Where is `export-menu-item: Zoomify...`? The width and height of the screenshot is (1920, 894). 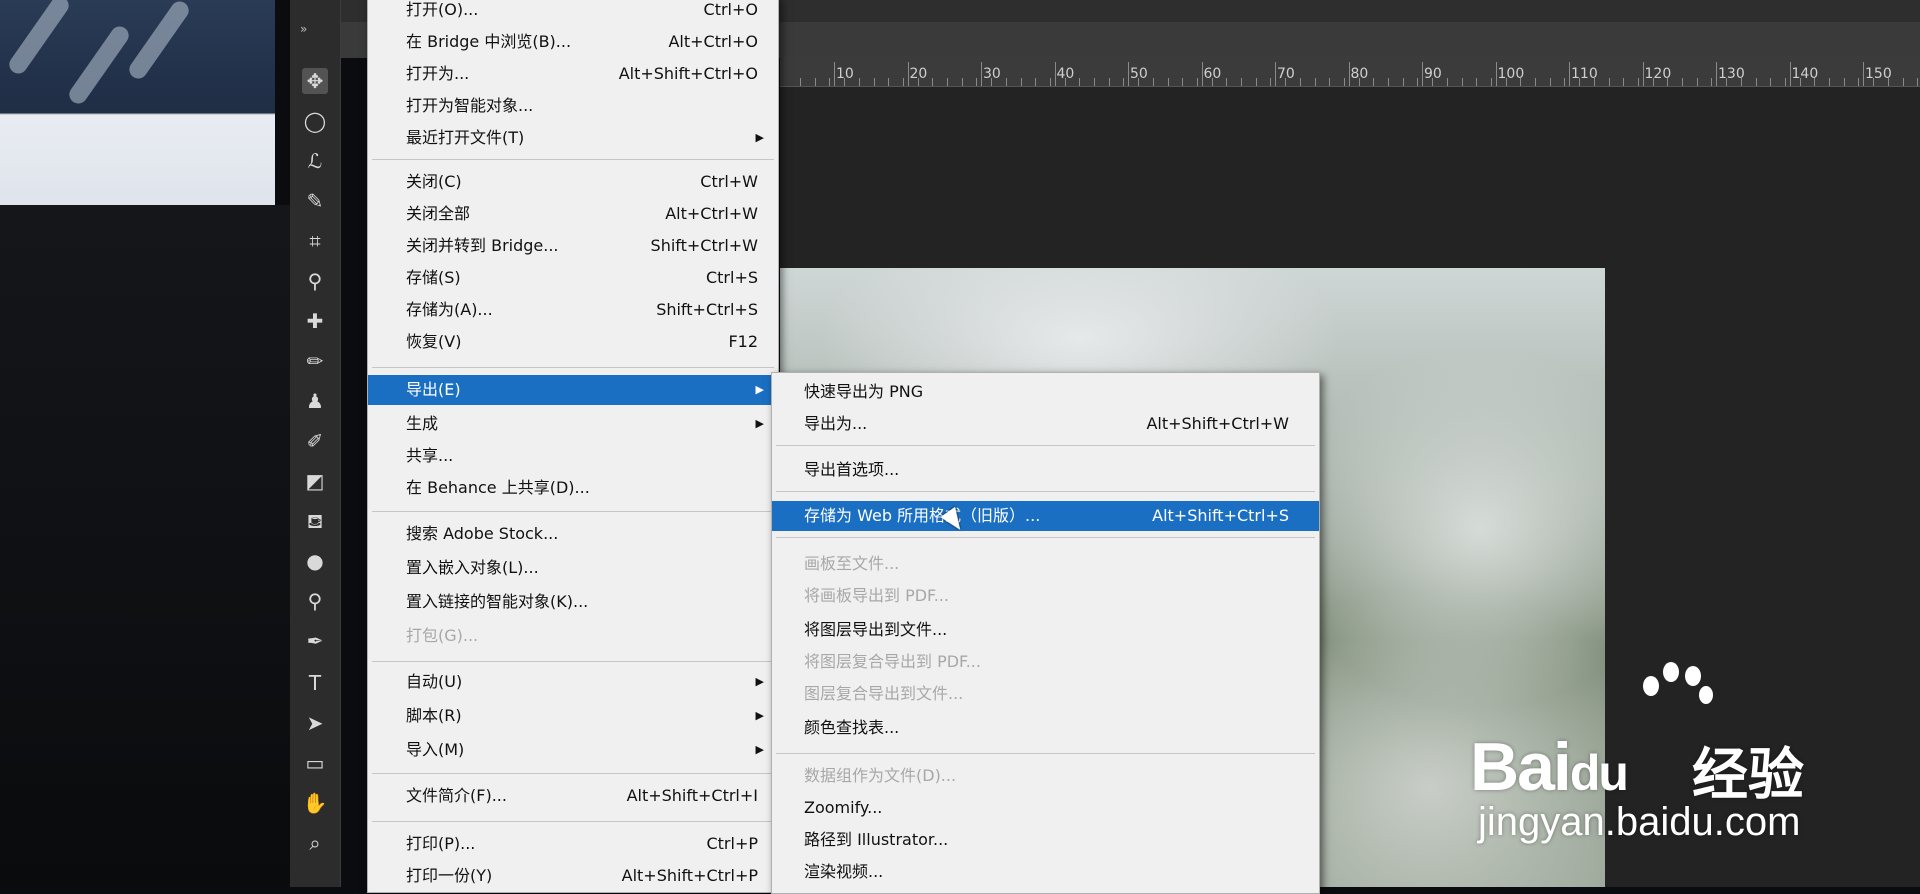 export-menu-item: Zoomify... is located at coordinates (1045, 808).